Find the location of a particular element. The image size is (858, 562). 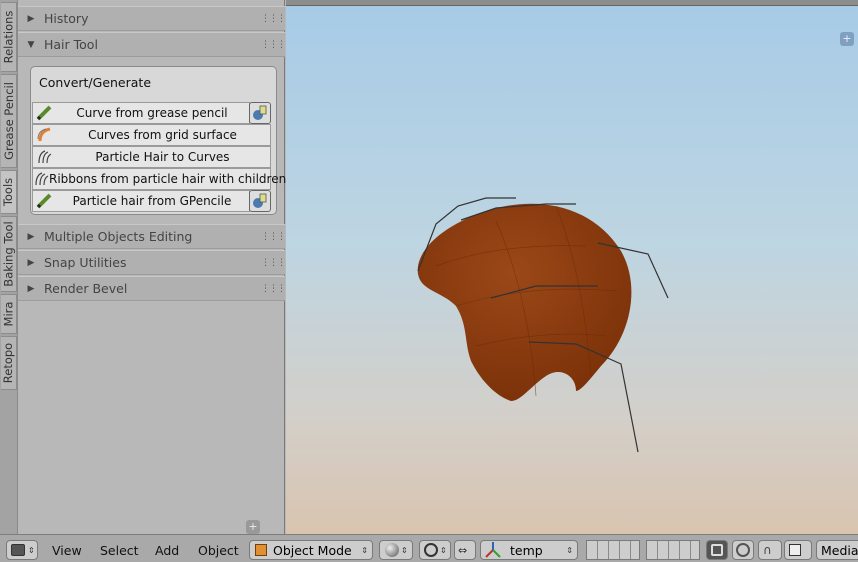

axis-manipulator-icon is located at coordinates (493, 550).